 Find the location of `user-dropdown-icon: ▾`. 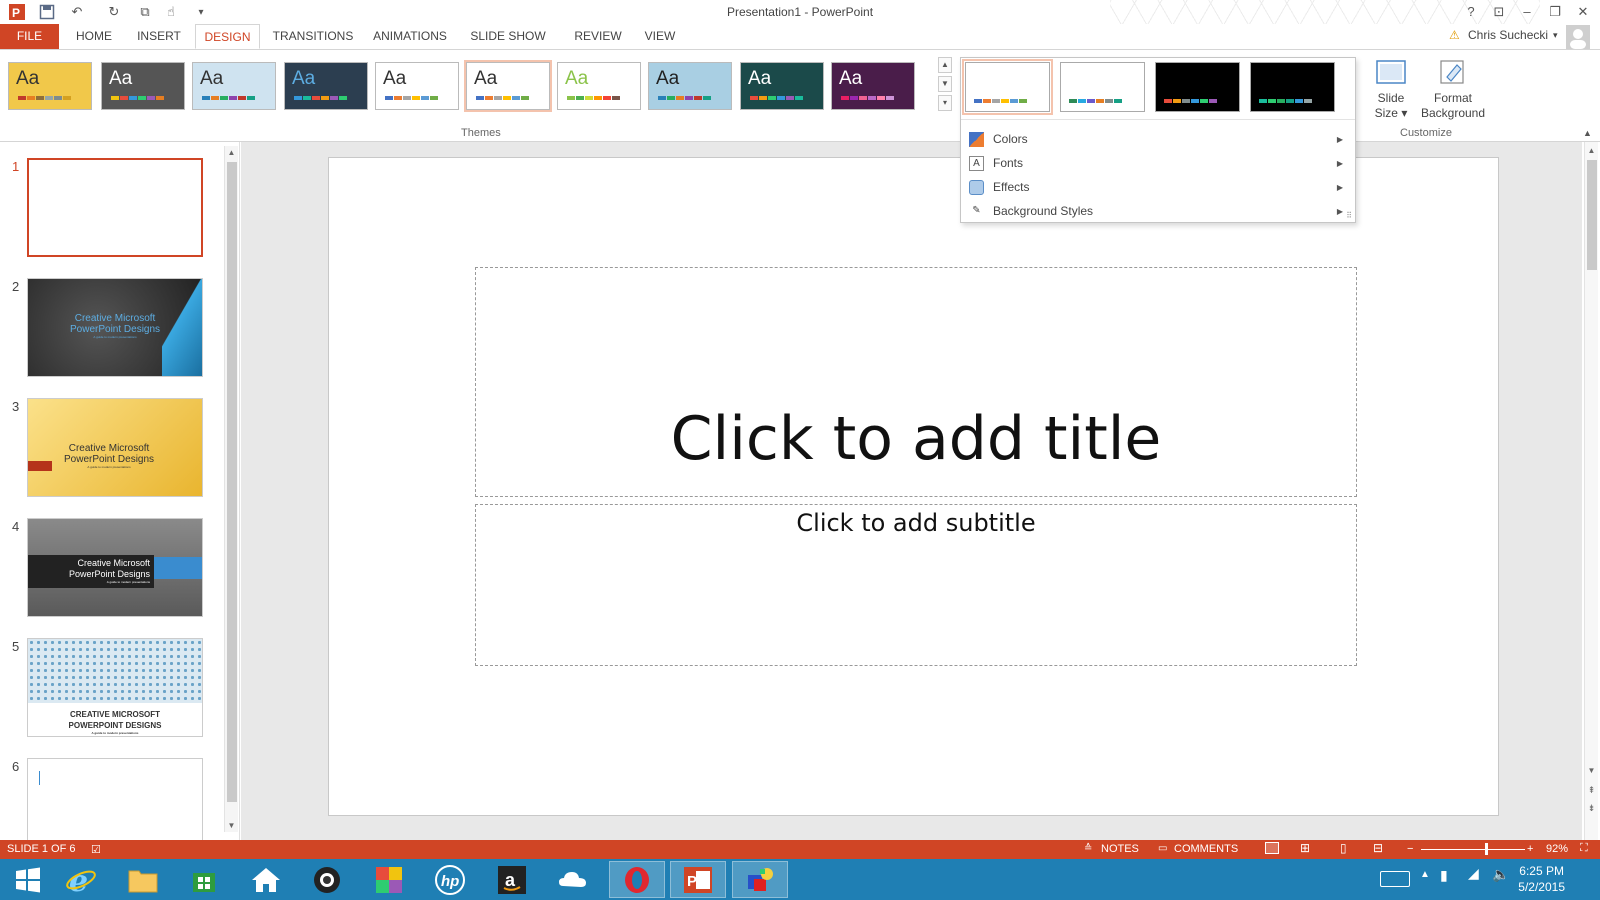

user-dropdown-icon: ▾ is located at coordinates (1555, 35).